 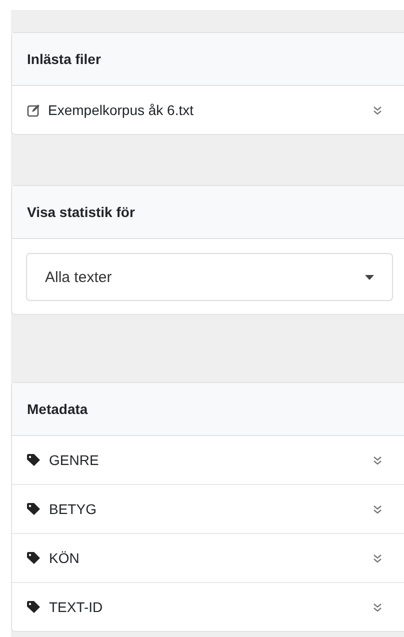 What do you see at coordinates (81, 212) in the screenshot?
I see `panel-title: Visa statistik för` at bounding box center [81, 212].